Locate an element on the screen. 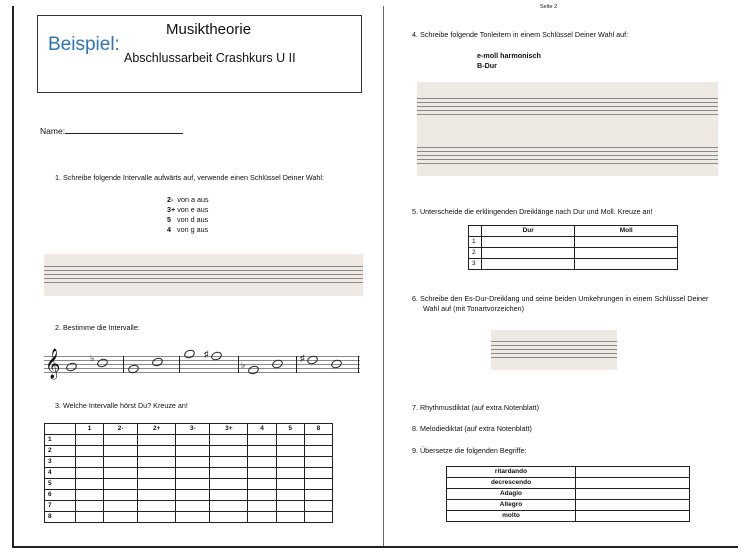  q4-staff is located at coordinates (567, 129).